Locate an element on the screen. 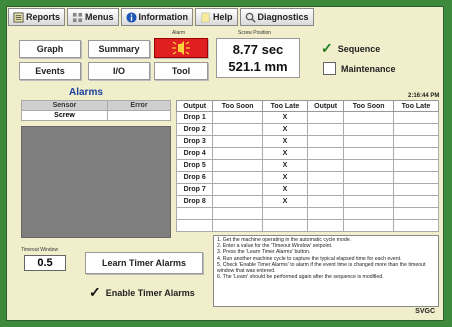 Image resolution: width=452 pixels, height=327 pixels. alarms-cell is located at coordinates (139, 115).